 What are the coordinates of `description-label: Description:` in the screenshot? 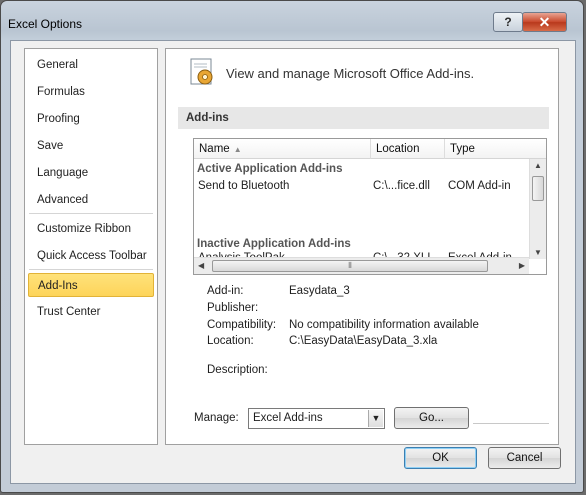 It's located at (237, 370).